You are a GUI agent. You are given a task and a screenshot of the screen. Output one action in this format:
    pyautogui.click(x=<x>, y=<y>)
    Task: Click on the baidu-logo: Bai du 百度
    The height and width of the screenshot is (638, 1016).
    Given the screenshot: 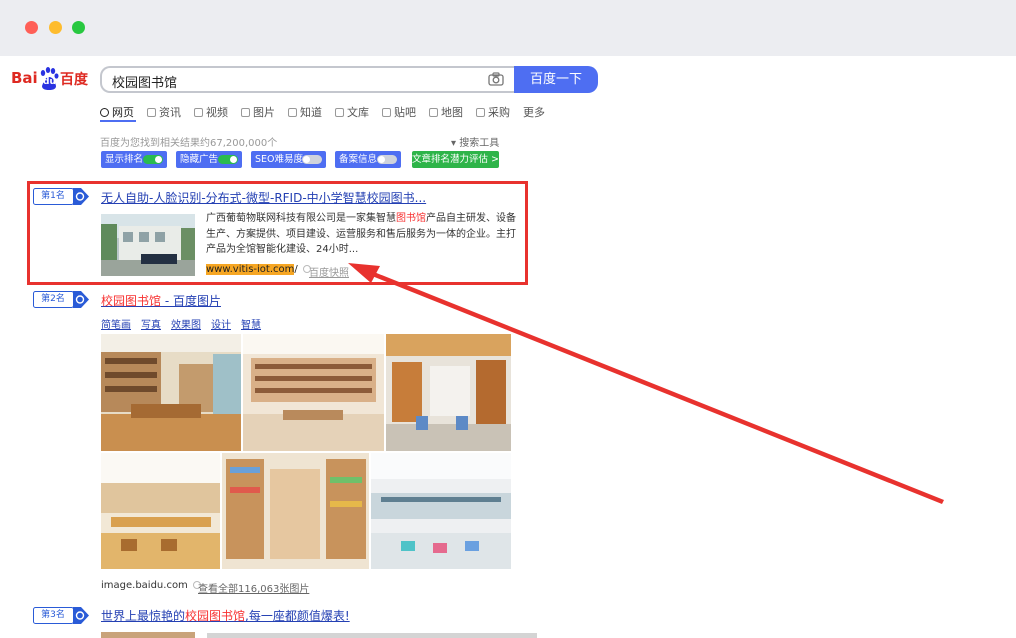 What is the action you would take?
    pyautogui.click(x=51, y=80)
    